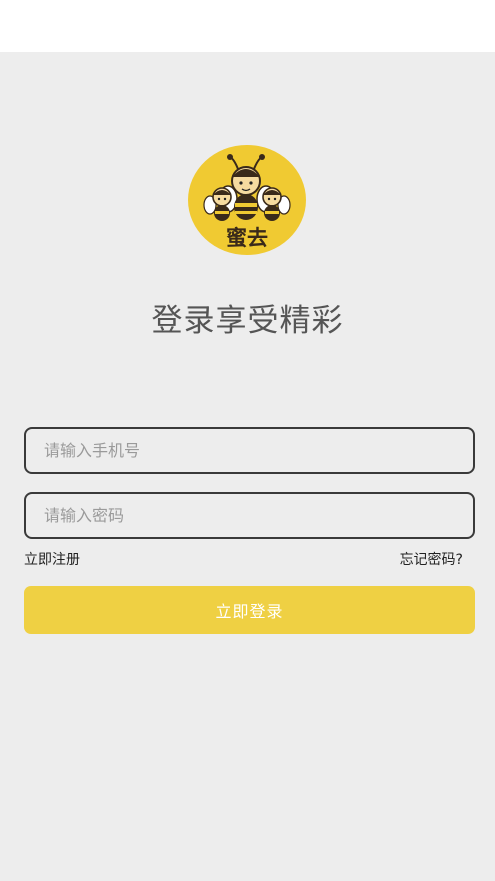  Describe the element at coordinates (249, 610) in the screenshot. I see `login-button: 立即登录` at that location.